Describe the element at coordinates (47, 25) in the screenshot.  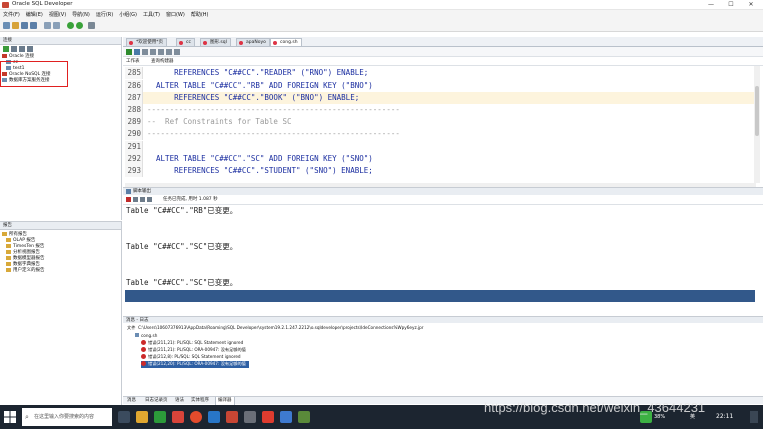
I see `undo-icon` at that location.